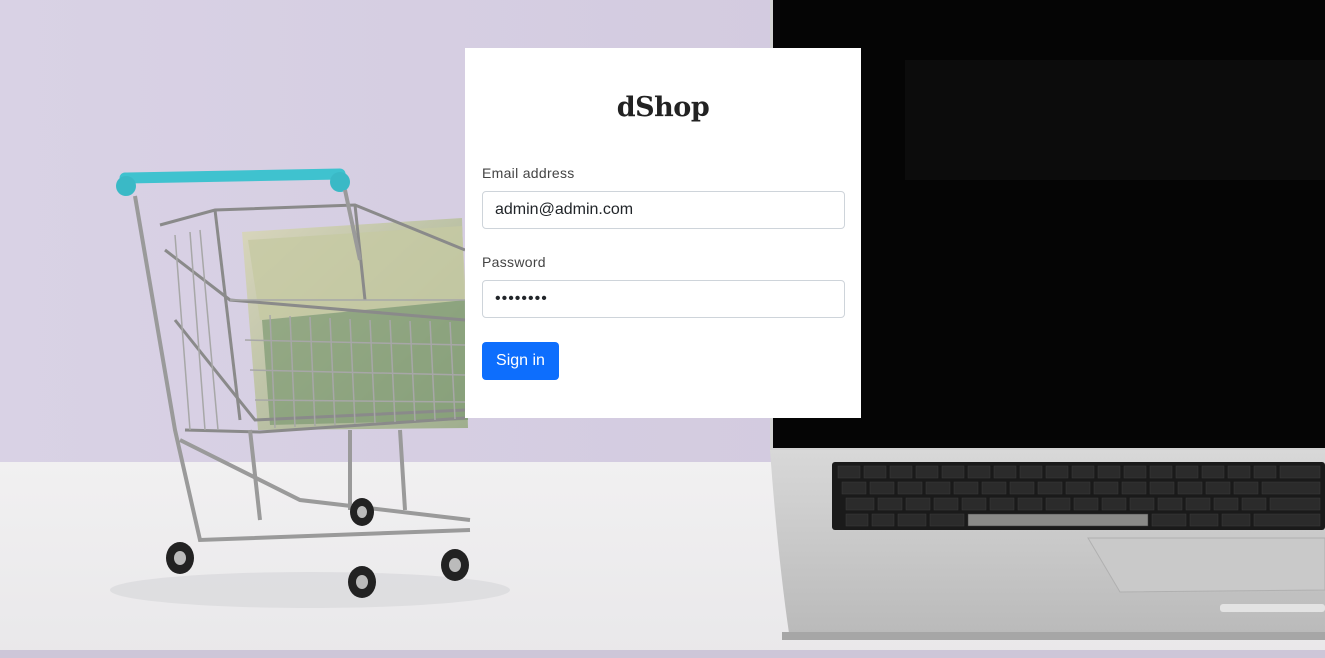 Image resolution: width=1325 pixels, height=658 pixels. Describe the element at coordinates (663, 210) in the screenshot. I see `email-field` at that location.